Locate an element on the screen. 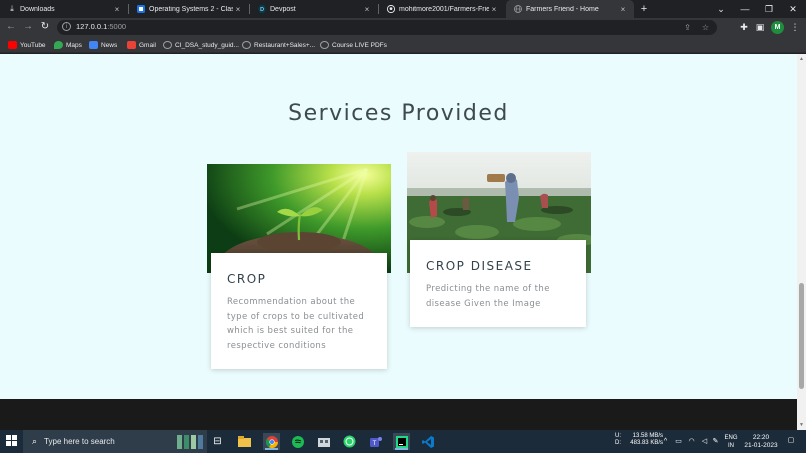 The height and width of the screenshot is (453, 806). download-icon: ⤓ is located at coordinates (12, 8).